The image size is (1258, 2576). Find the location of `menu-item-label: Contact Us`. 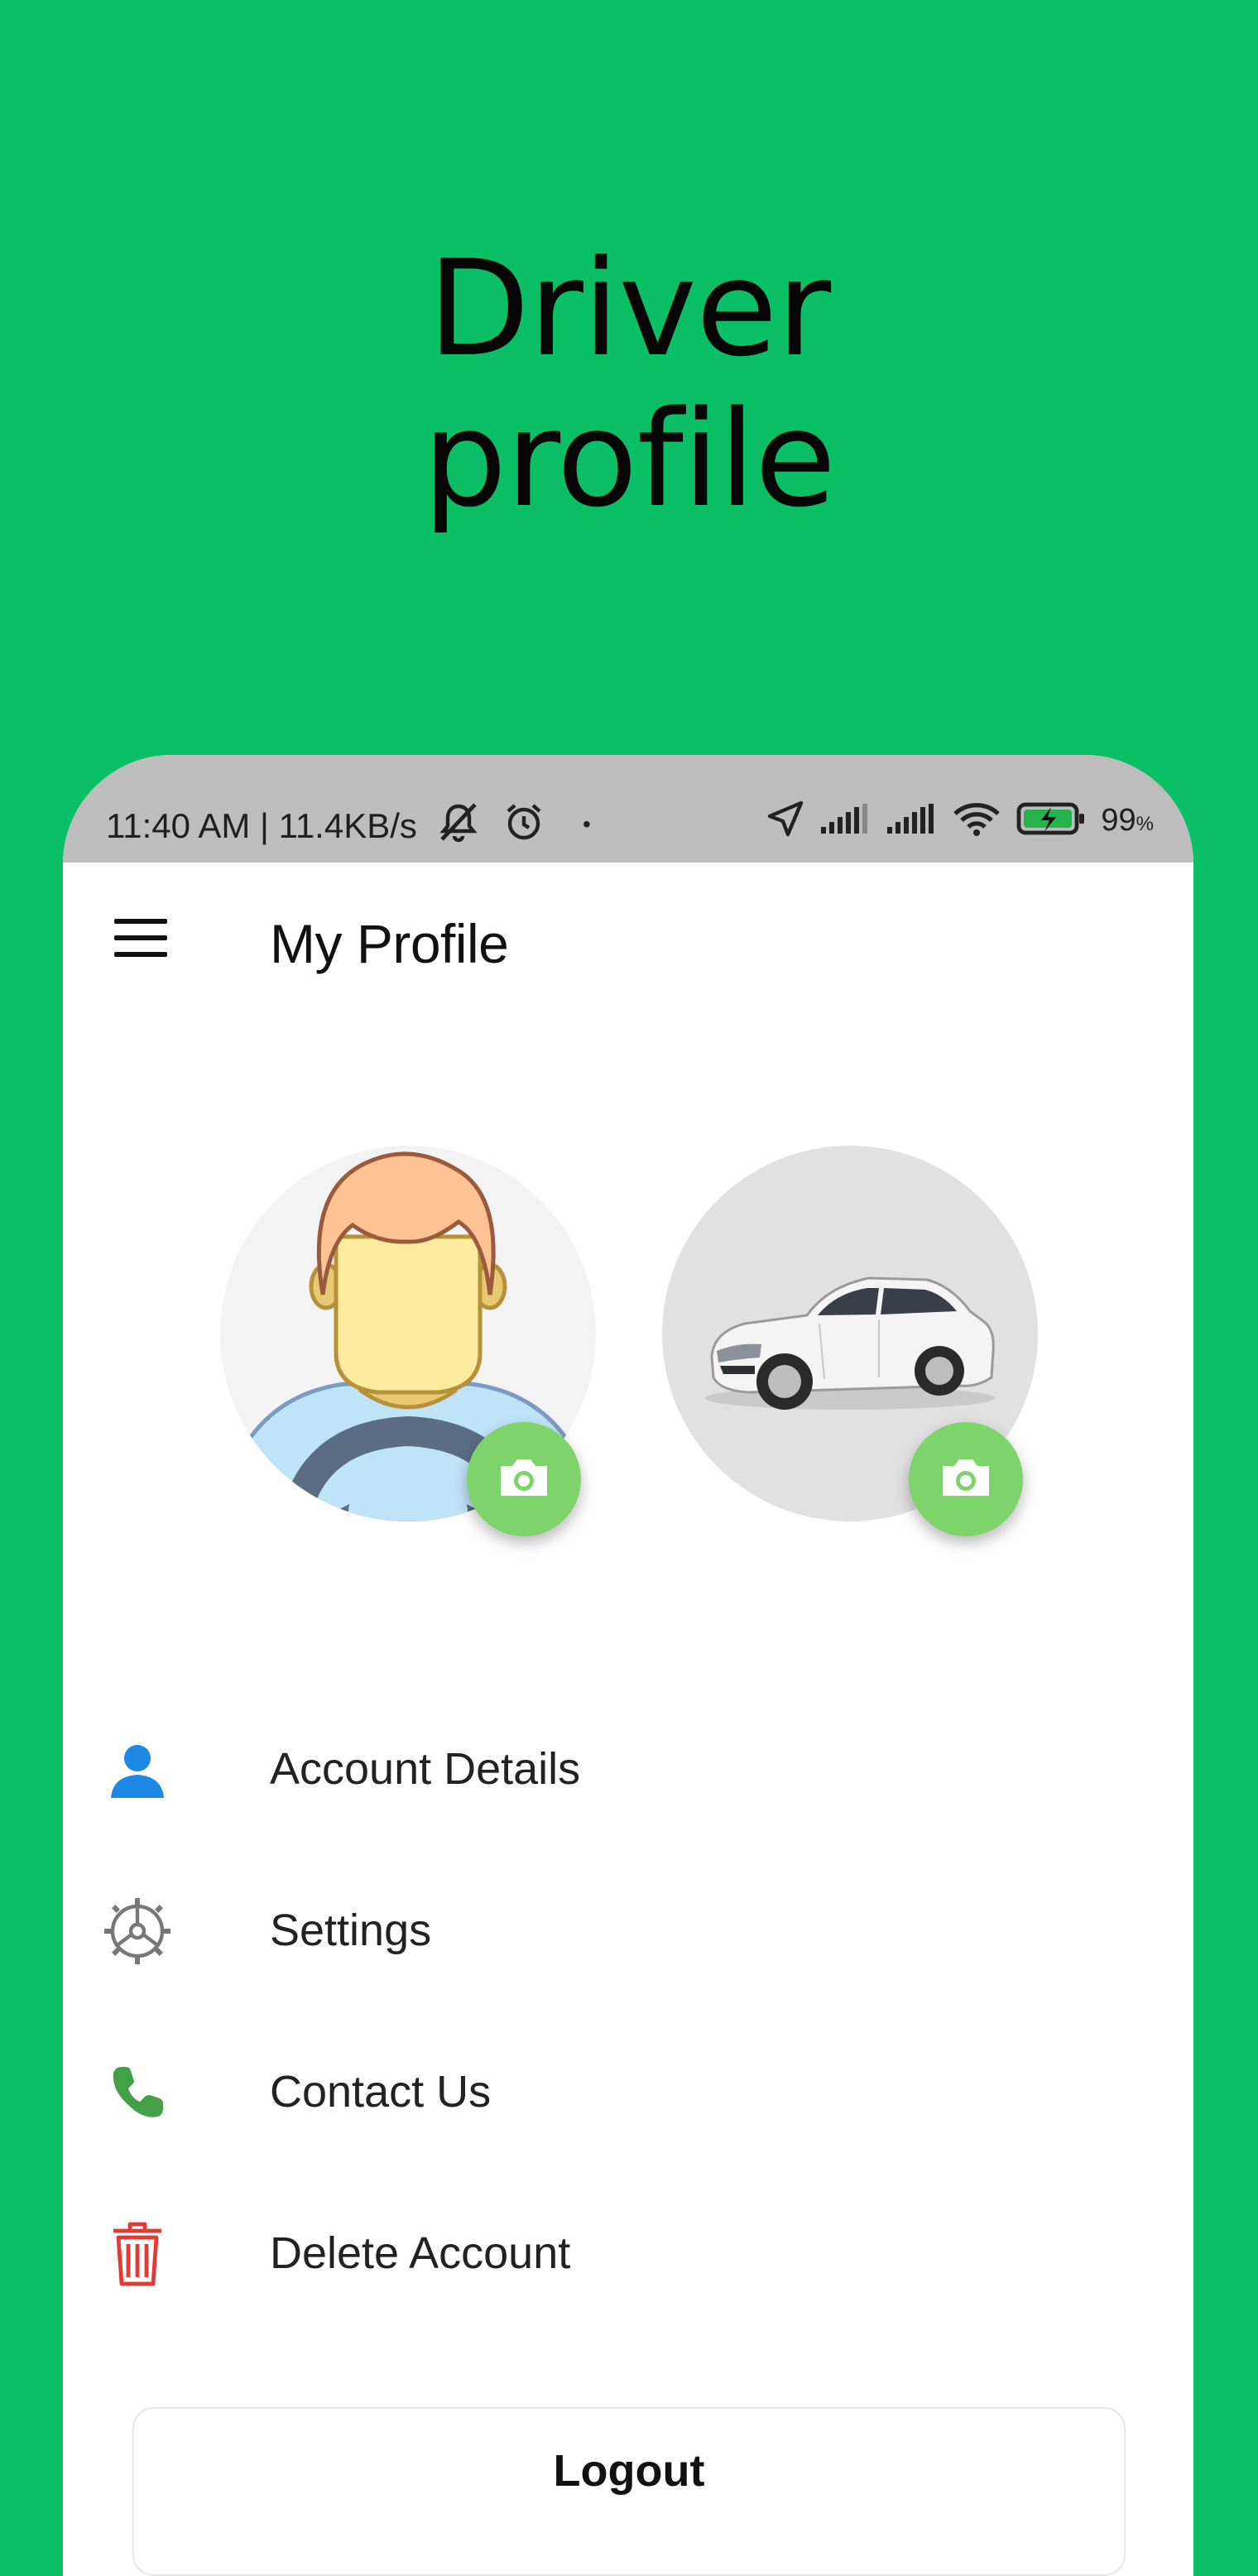

menu-item-label: Contact Us is located at coordinates (381, 2092).